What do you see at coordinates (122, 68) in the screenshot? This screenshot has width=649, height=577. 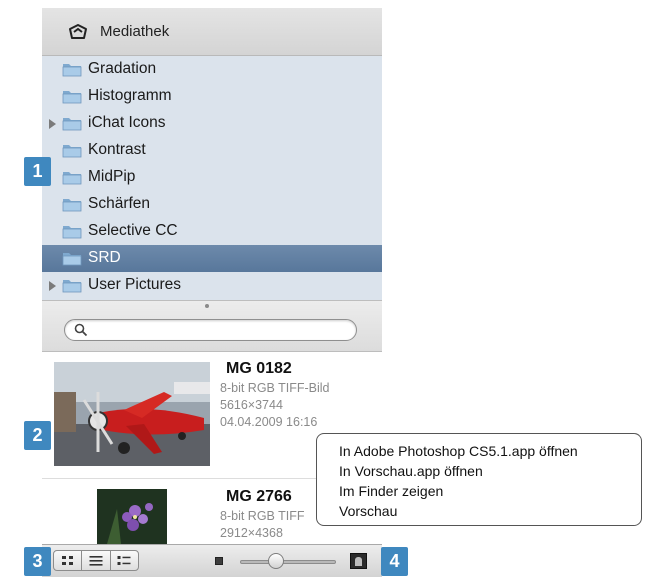 I see `folder-label: Gradation` at bounding box center [122, 68].